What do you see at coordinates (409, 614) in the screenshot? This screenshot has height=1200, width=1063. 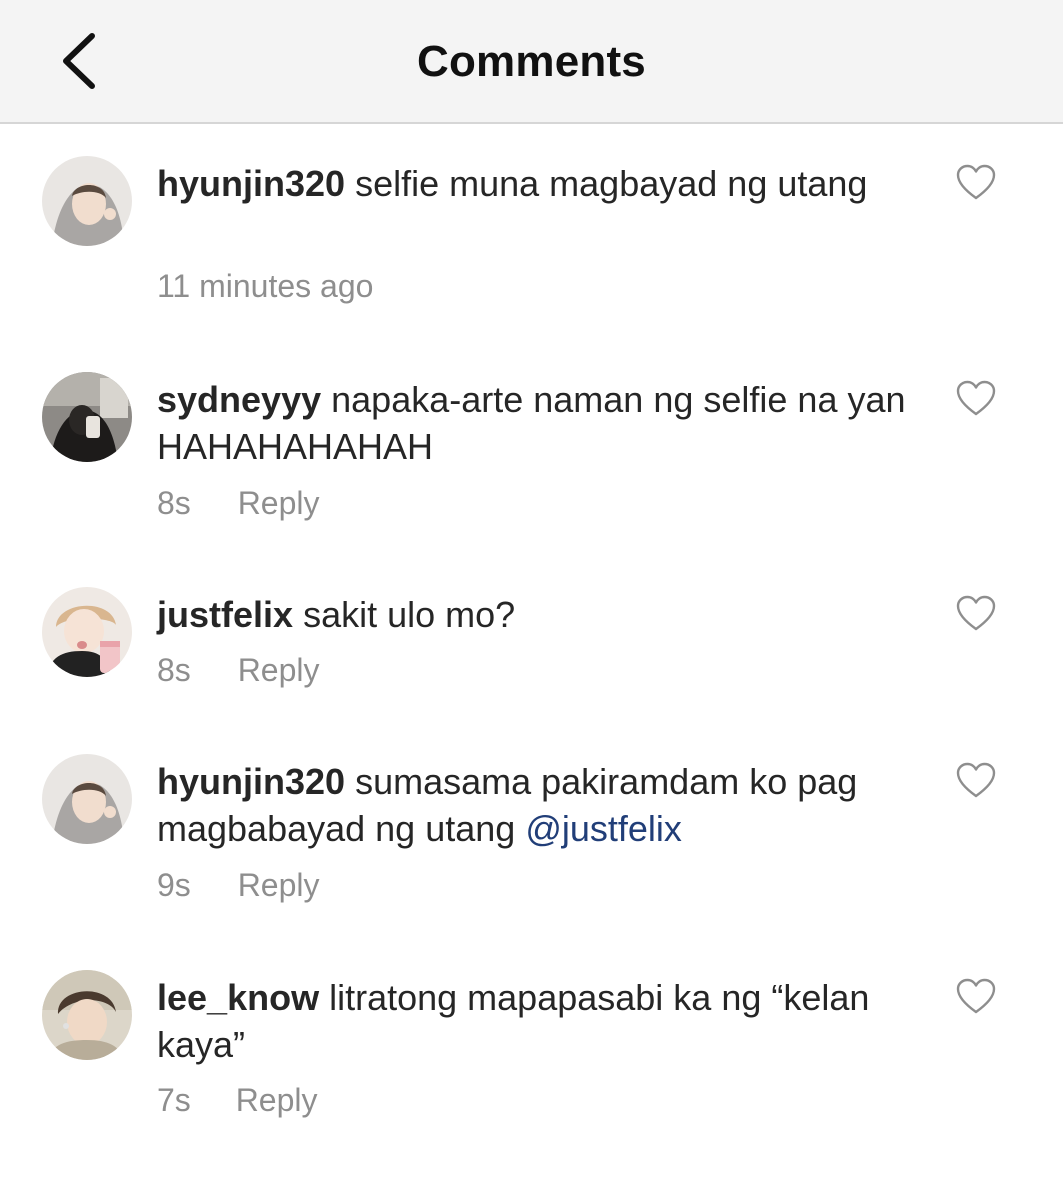 I see `comment-message: sakit ulo mo?` at bounding box center [409, 614].